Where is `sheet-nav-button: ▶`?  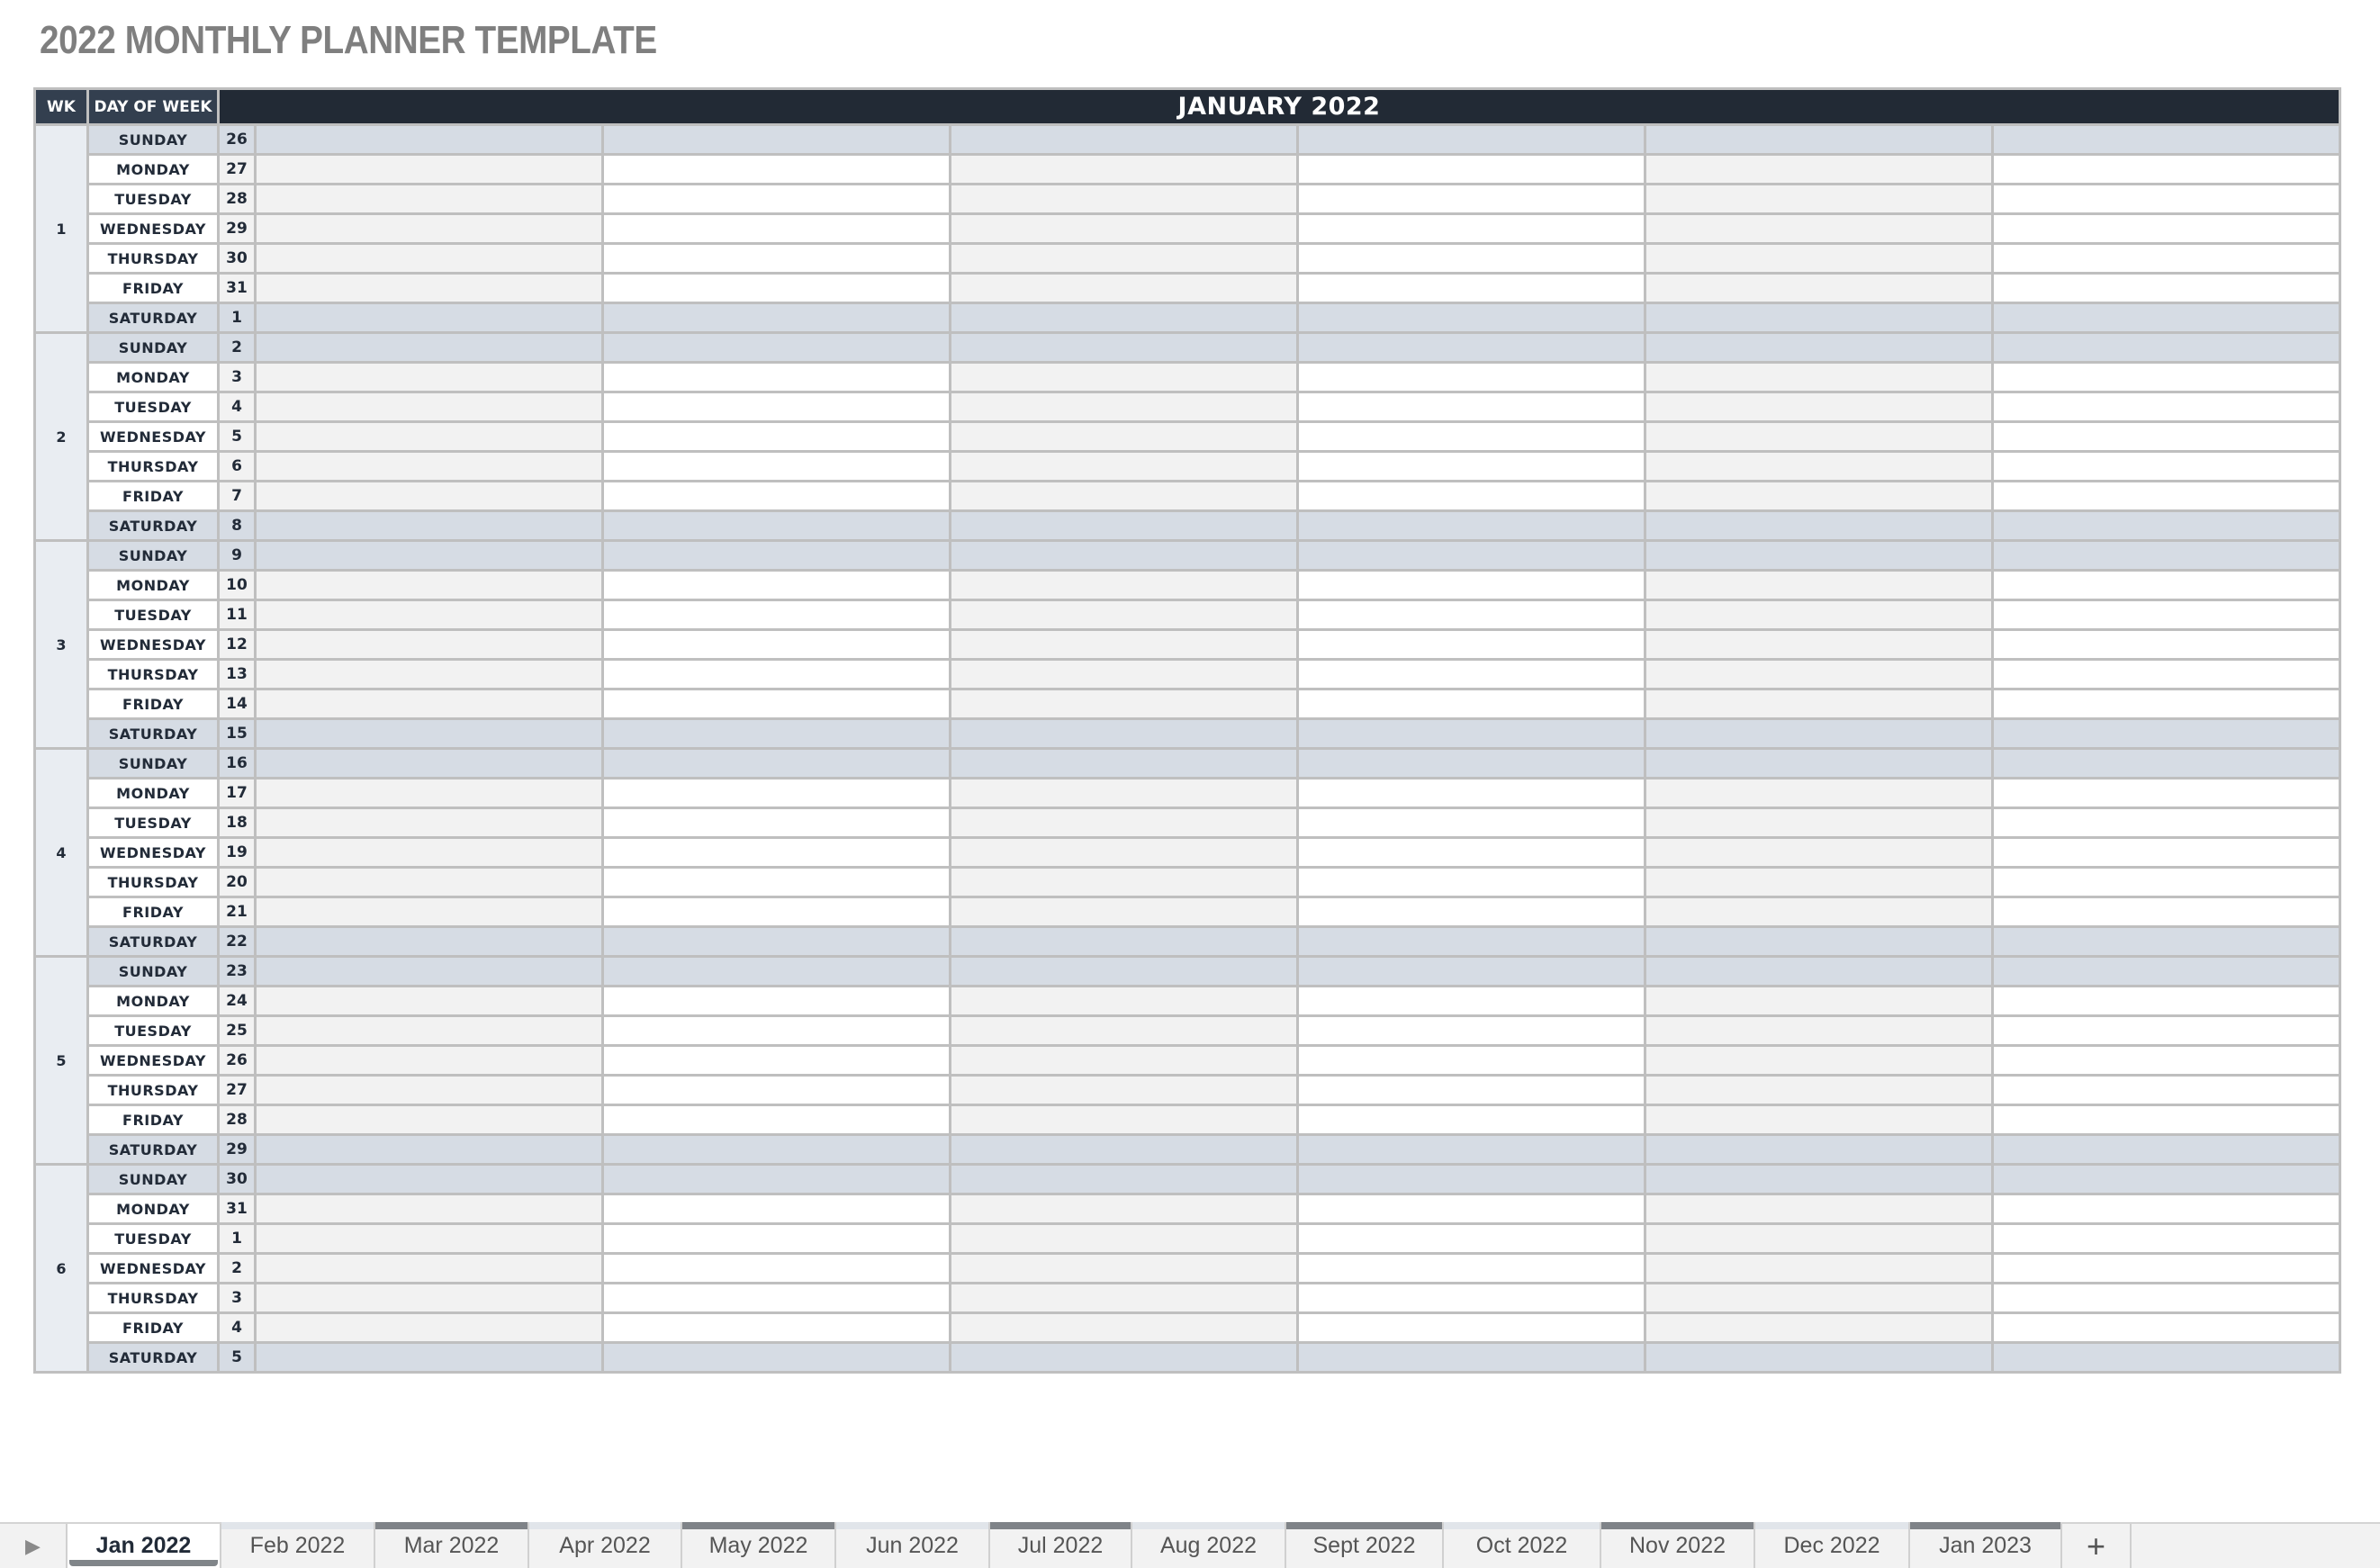
sheet-nav-button: ▶ is located at coordinates (34, 1546).